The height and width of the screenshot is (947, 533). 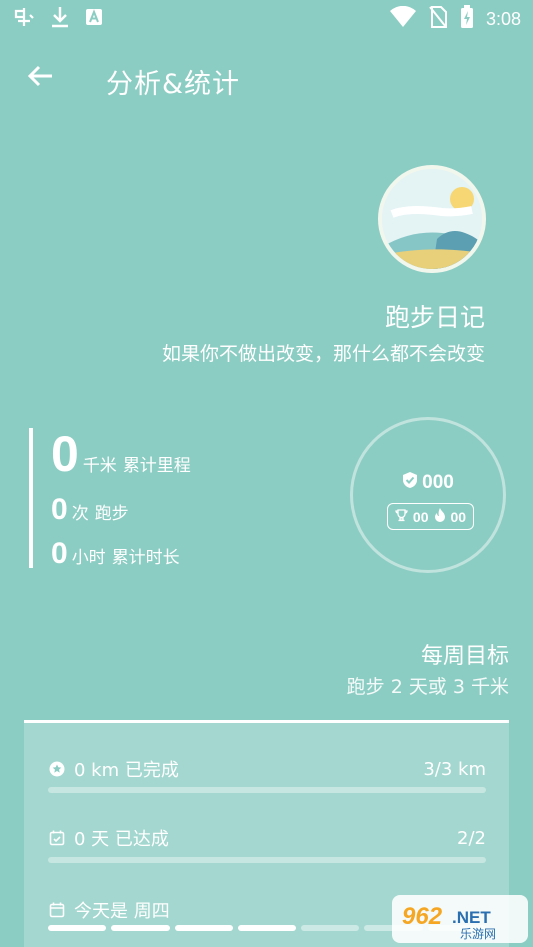 I want to click on download-icon, so click(x=60, y=19).